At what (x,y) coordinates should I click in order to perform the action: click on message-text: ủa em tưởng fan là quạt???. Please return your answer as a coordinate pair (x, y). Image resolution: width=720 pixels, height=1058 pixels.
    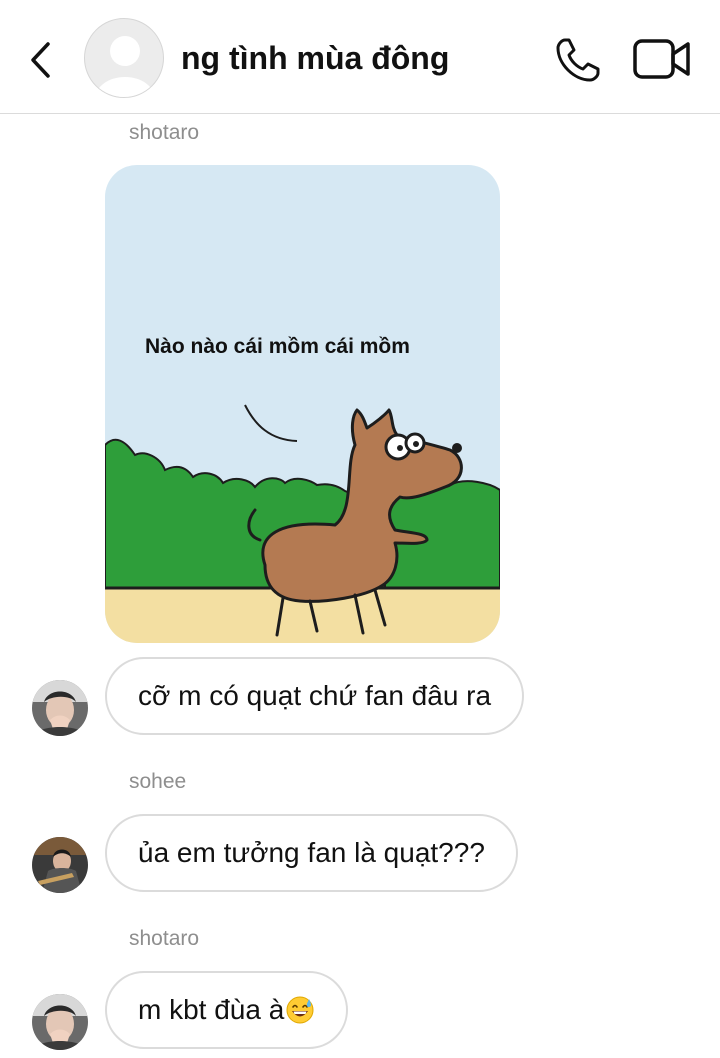
    Looking at the image, I should click on (311, 852).